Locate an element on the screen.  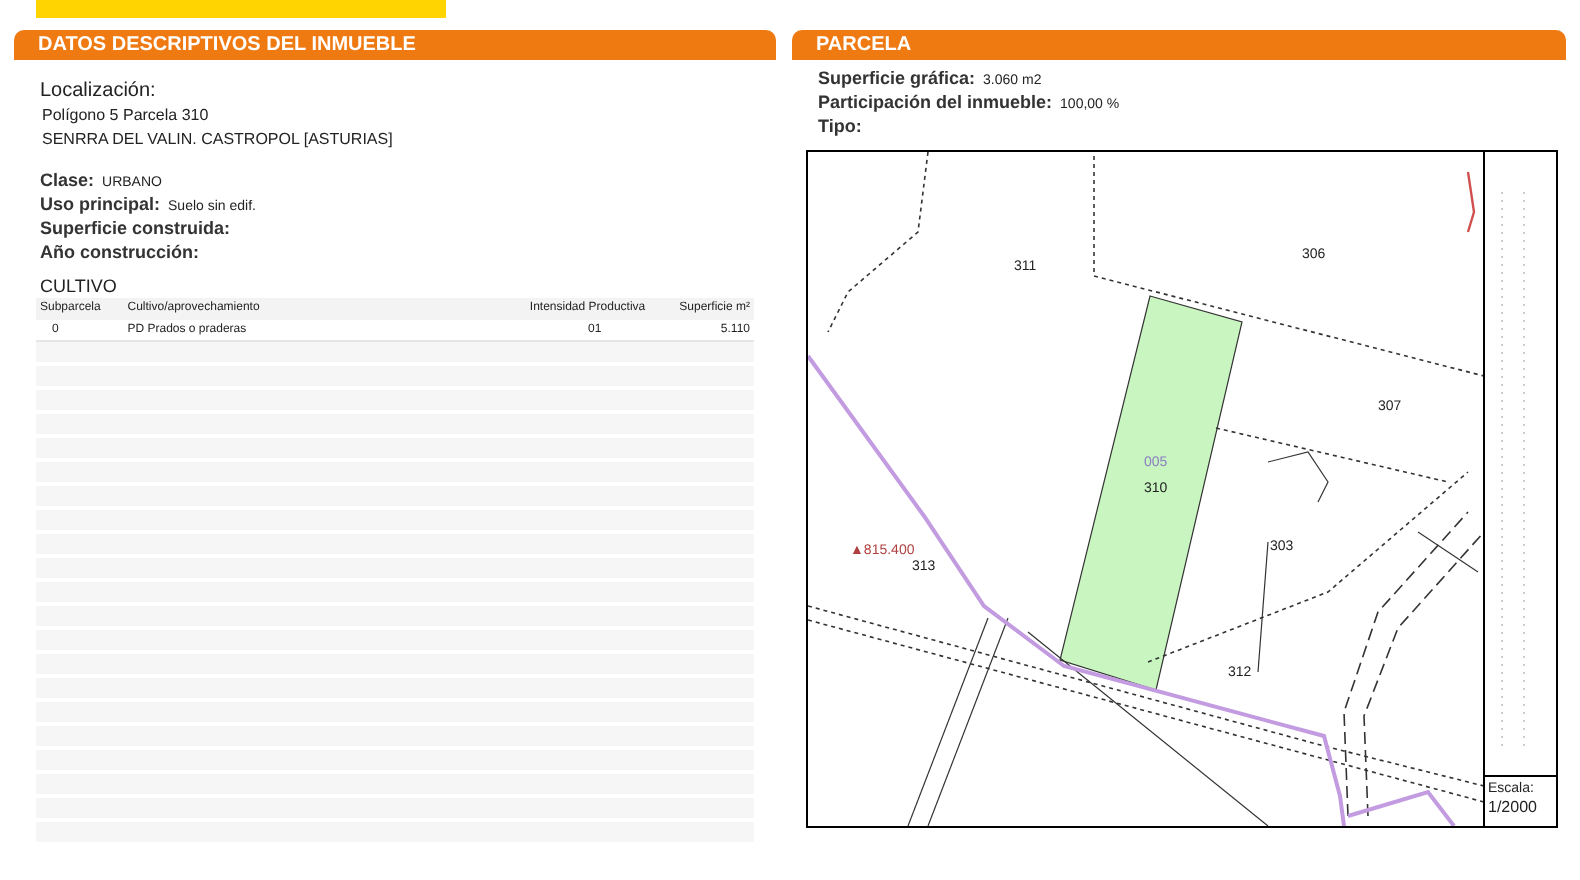
field-label: Clase: is located at coordinates (67, 181).